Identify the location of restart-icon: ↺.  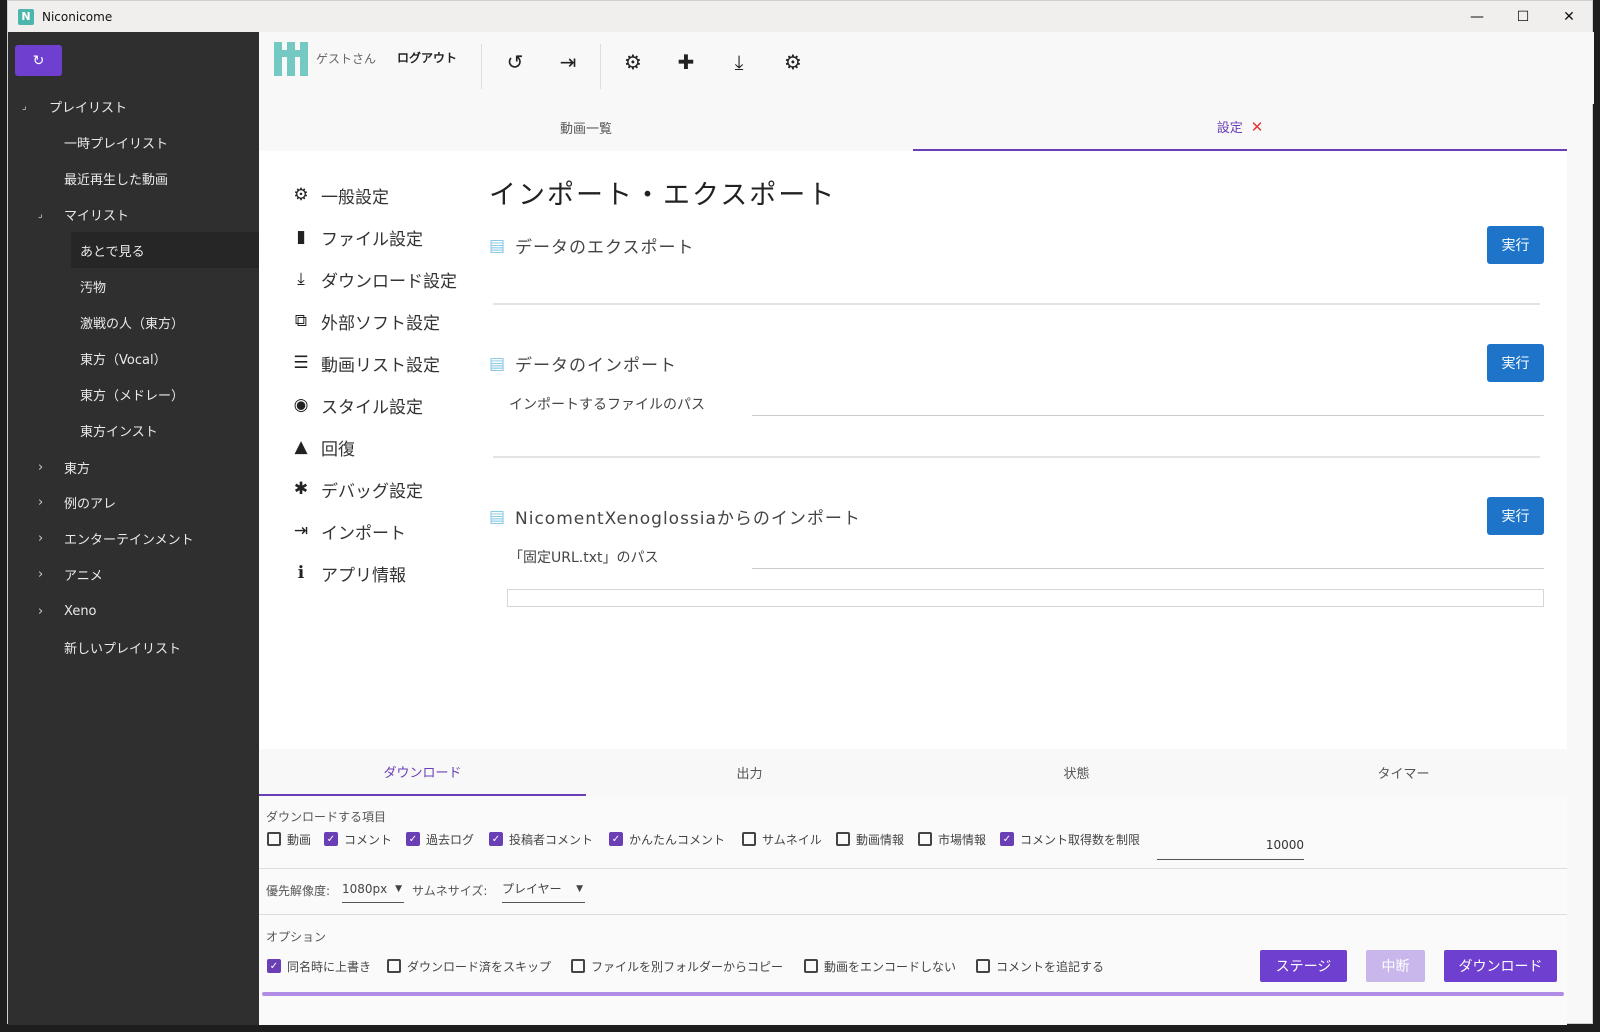
(515, 62).